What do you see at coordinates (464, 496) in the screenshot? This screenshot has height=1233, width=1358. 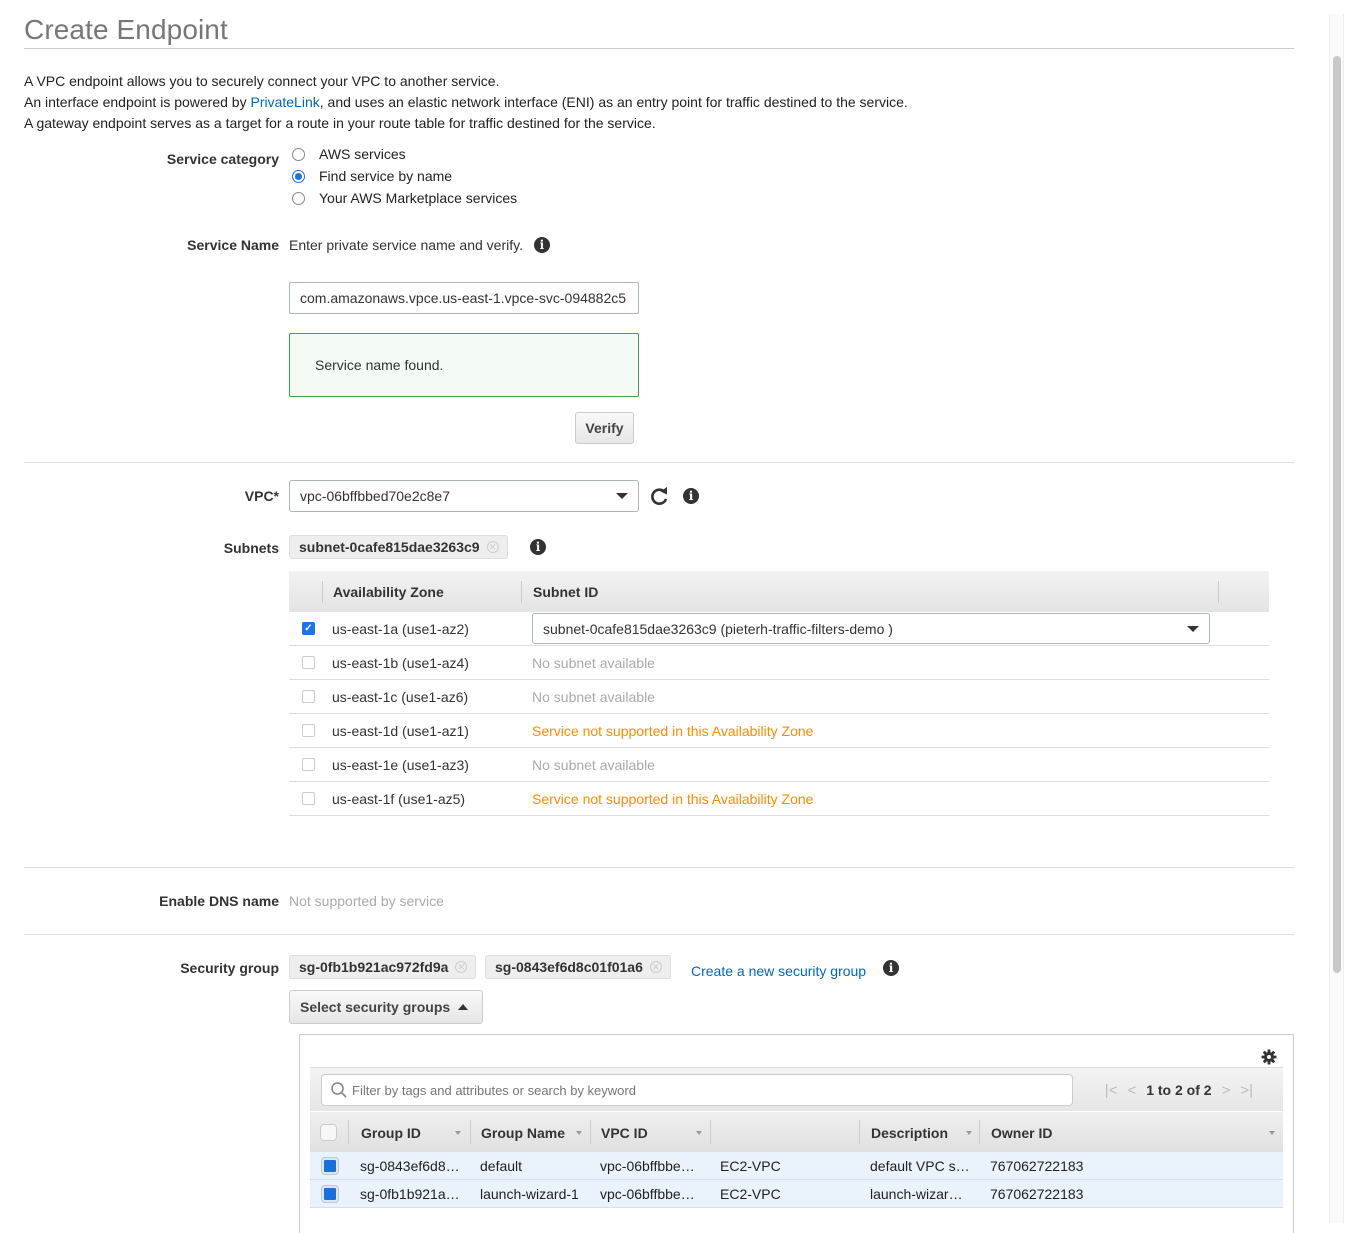 I see `vpc-select: vpc-06bffbbed70e2c8e7` at bounding box center [464, 496].